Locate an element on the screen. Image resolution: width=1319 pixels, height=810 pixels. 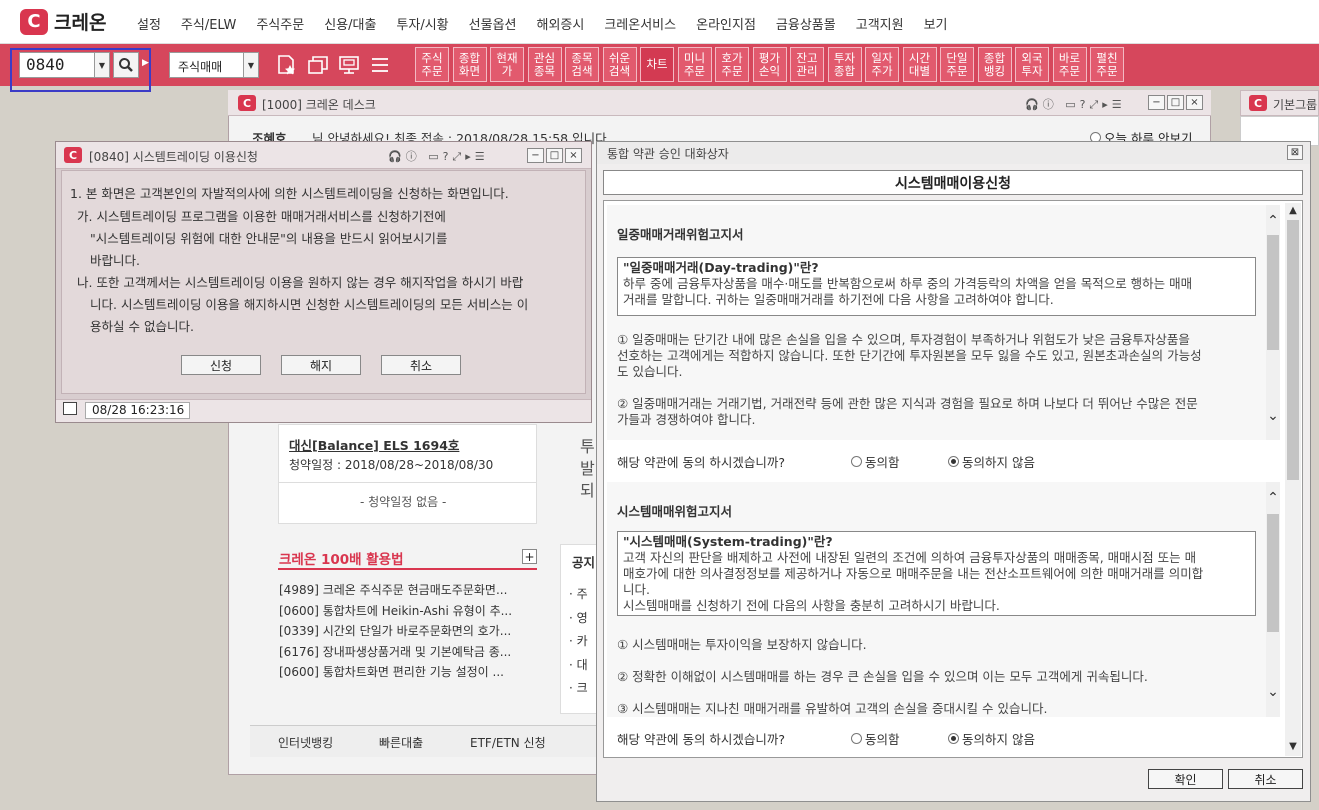
quick-watchlist: 관심 종목 is located at coordinates (544, 64).